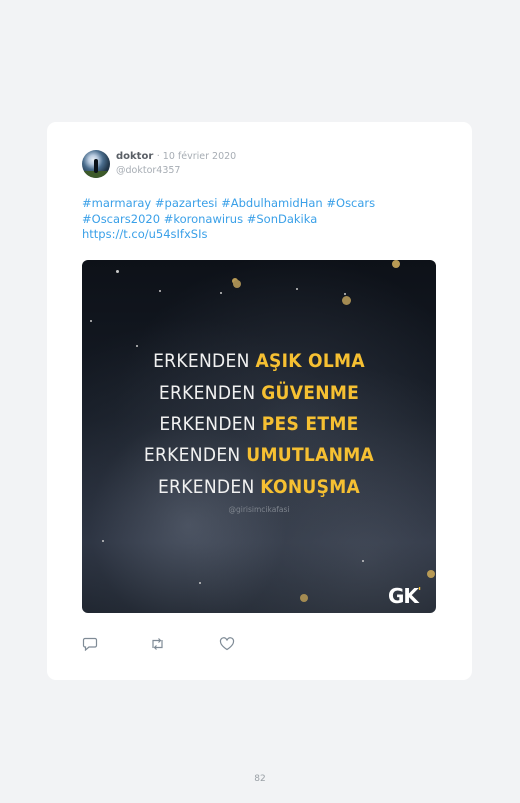 Image resolution: width=520 pixels, height=803 pixels. What do you see at coordinates (259, 361) in the screenshot?
I see `quote-line-1: ERKENDEN AŞIK OLMA` at bounding box center [259, 361].